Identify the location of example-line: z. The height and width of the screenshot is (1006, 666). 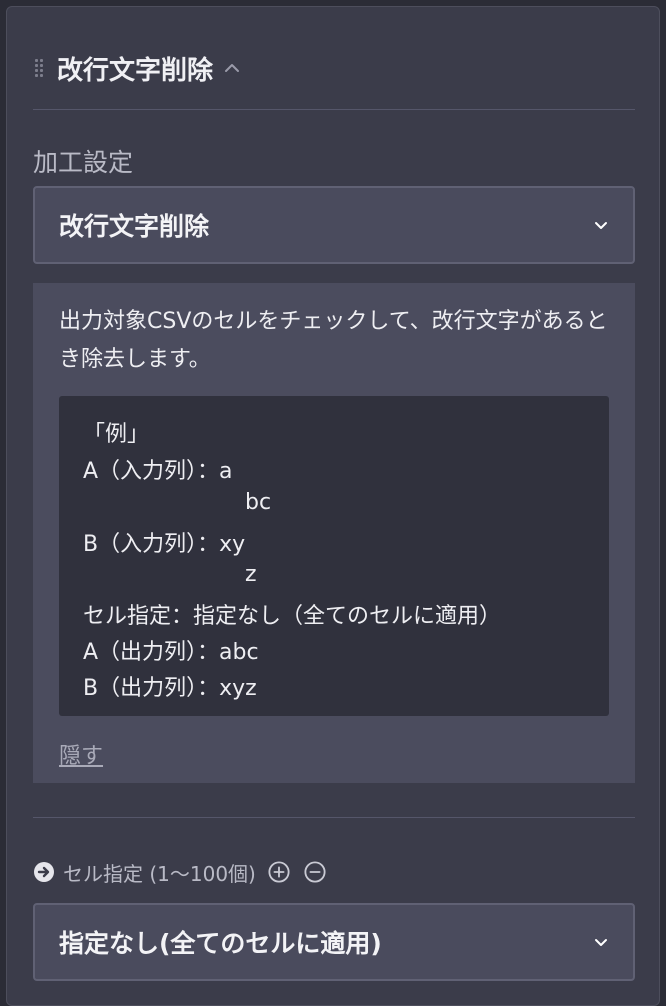
(251, 574).